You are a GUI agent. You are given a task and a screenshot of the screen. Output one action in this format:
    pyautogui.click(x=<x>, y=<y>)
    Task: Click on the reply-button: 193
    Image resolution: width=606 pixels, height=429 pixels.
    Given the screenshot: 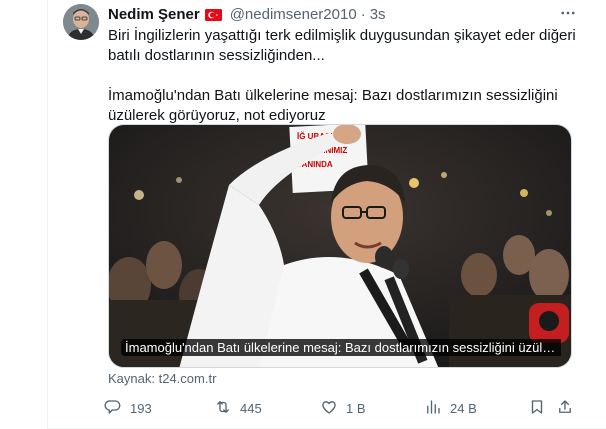 What is the action you would take?
    pyautogui.click(x=128, y=408)
    